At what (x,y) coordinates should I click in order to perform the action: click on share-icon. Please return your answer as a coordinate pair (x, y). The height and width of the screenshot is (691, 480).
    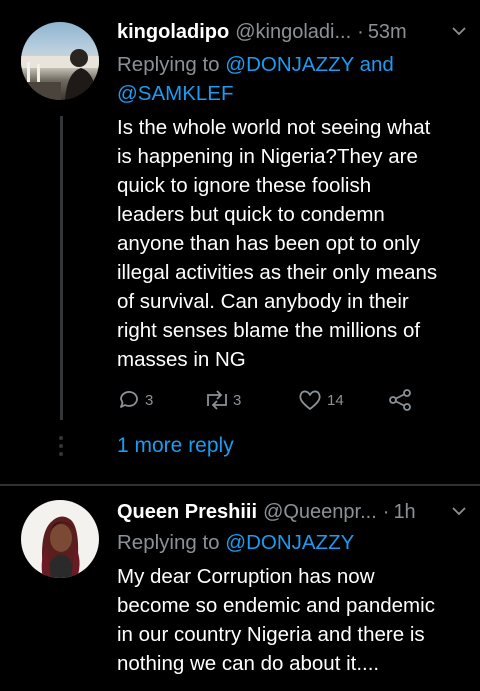
    Looking at the image, I should click on (400, 400).